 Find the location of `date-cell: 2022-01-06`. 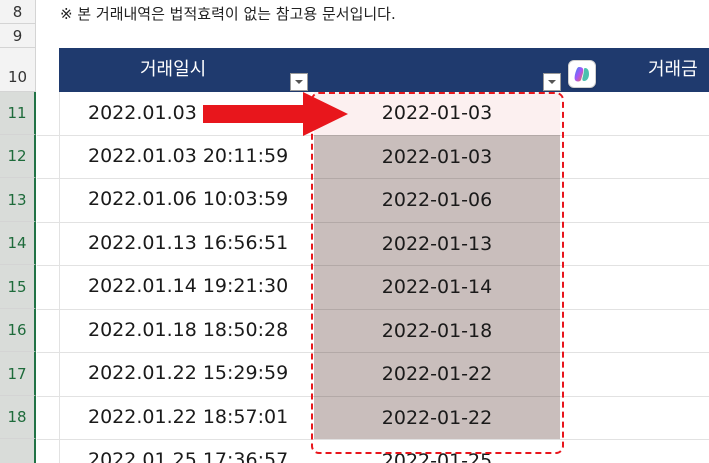

date-cell: 2022-01-06 is located at coordinates (437, 200).